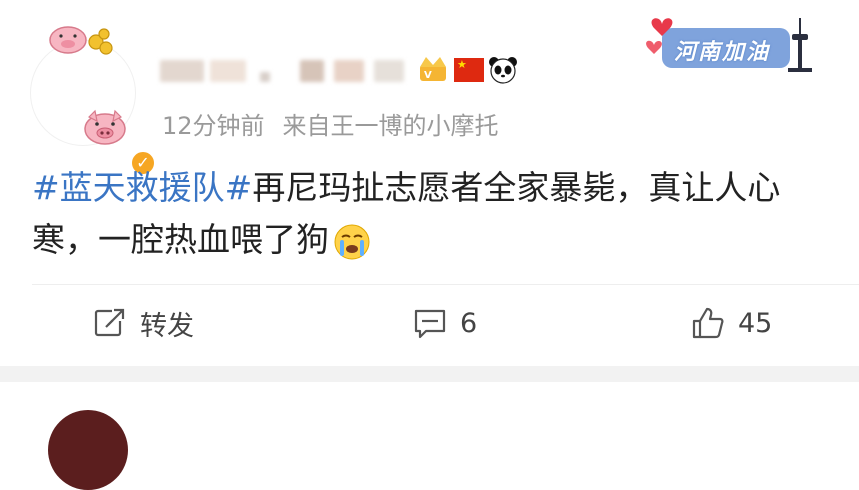 The width and height of the screenshot is (859, 490). I want to click on comment-button: 6, so click(444, 323).